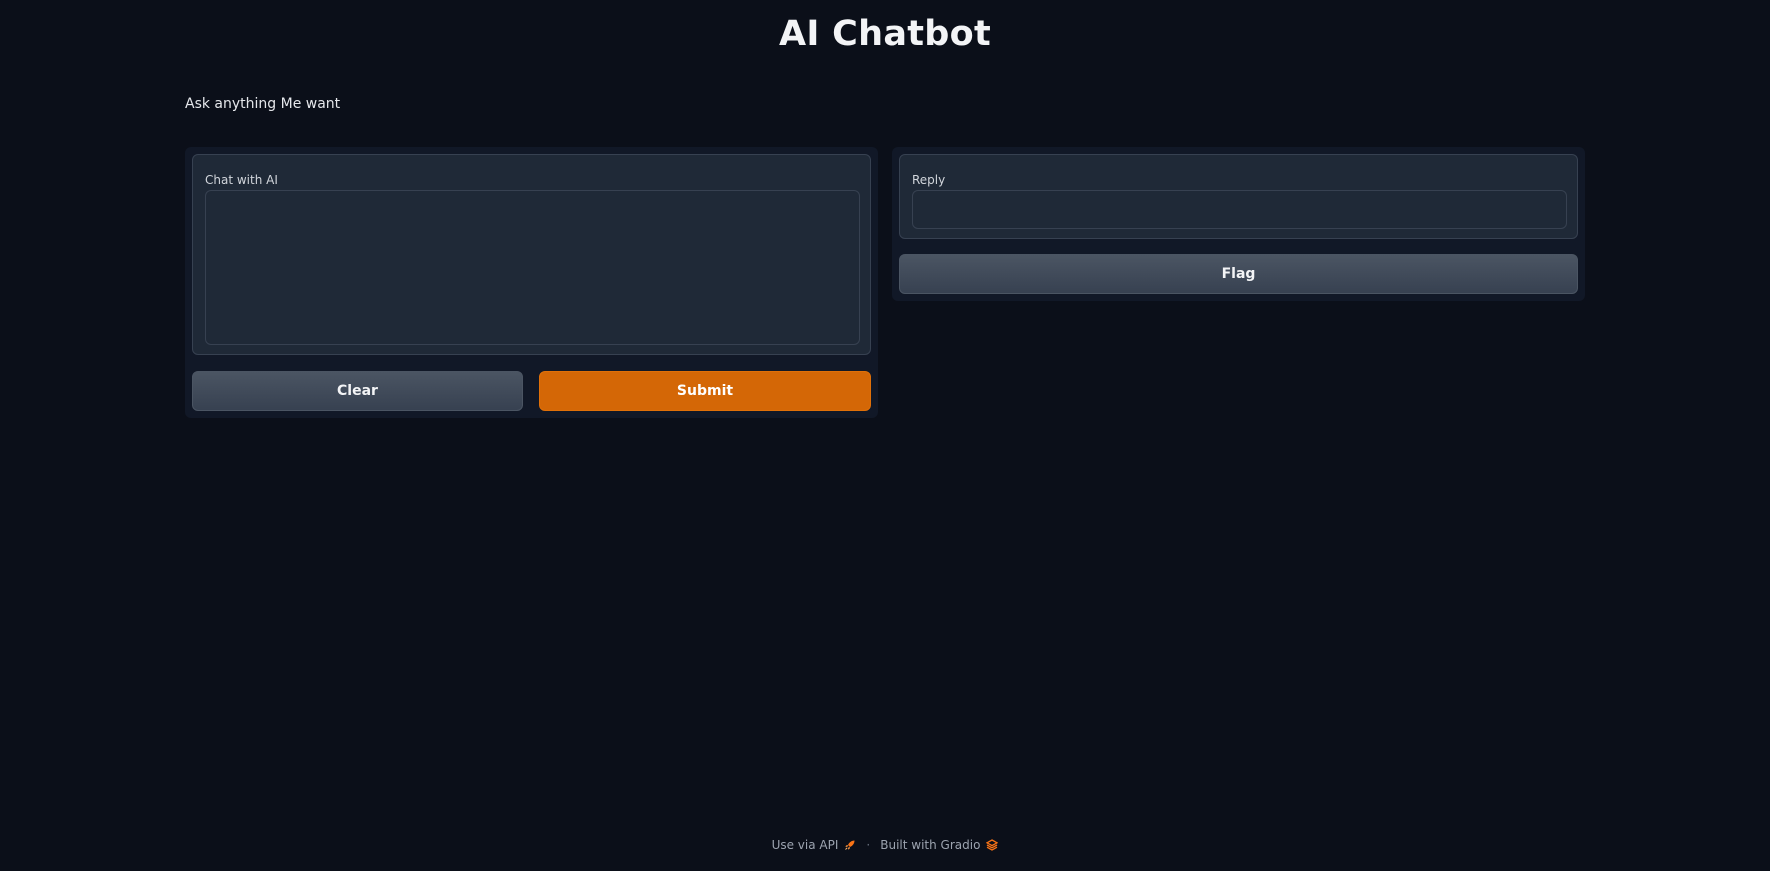  Describe the element at coordinates (930, 845) in the screenshot. I see `built-with-gradio-label: Built with Gradio` at that location.